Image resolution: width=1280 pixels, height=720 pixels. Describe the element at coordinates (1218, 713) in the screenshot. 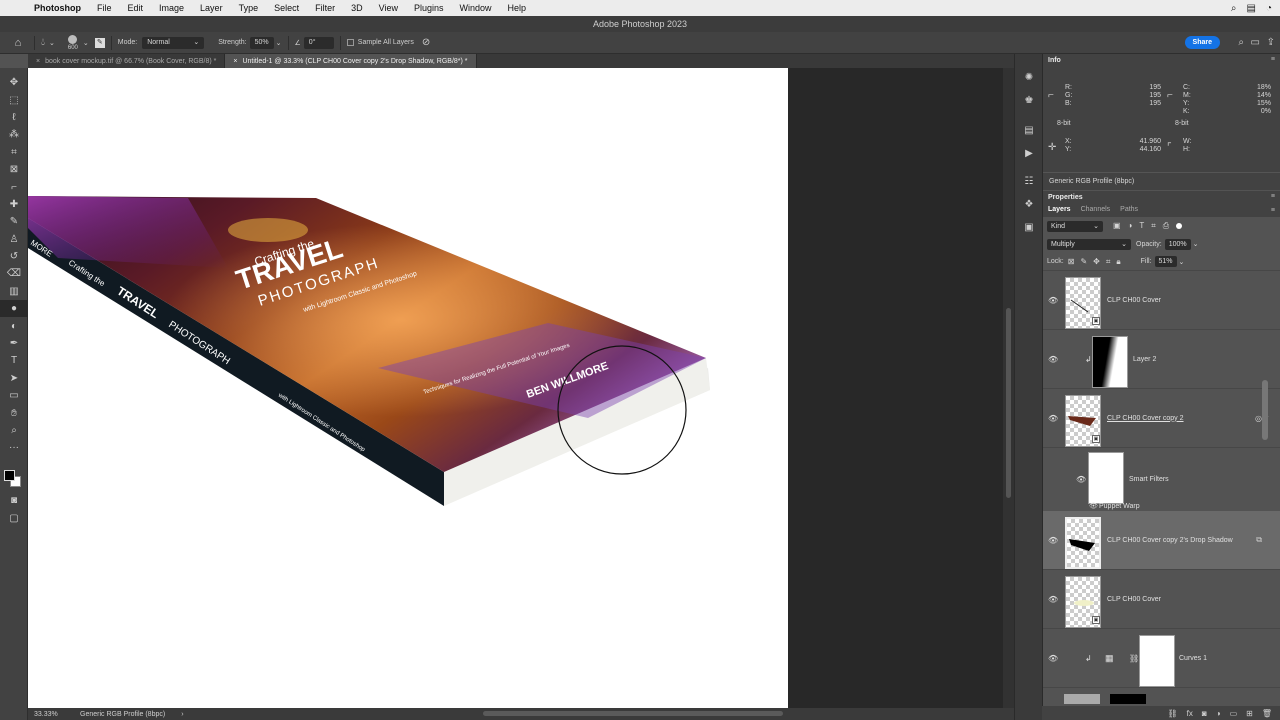

I see `adjustment-layer-icon: ◑` at that location.